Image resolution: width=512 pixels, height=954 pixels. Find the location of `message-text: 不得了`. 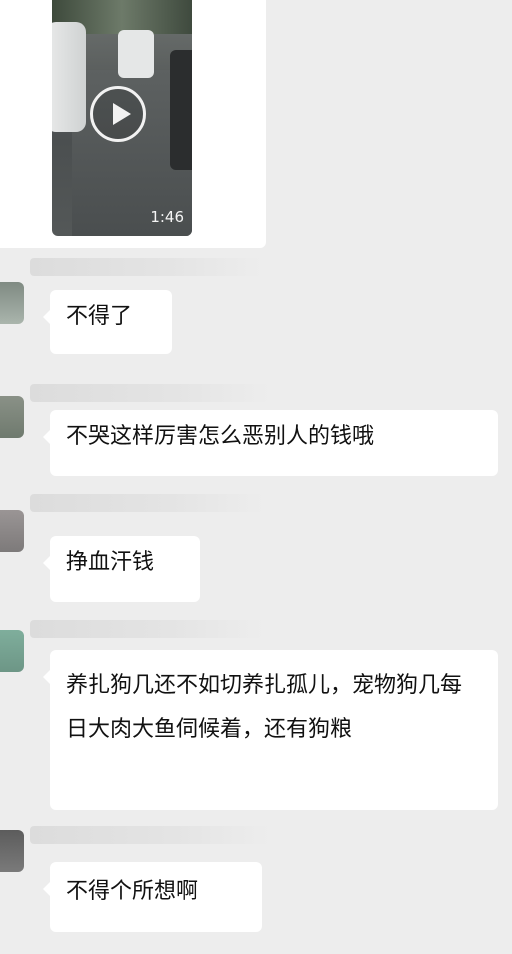

message-text: 不得了 is located at coordinates (99, 316).